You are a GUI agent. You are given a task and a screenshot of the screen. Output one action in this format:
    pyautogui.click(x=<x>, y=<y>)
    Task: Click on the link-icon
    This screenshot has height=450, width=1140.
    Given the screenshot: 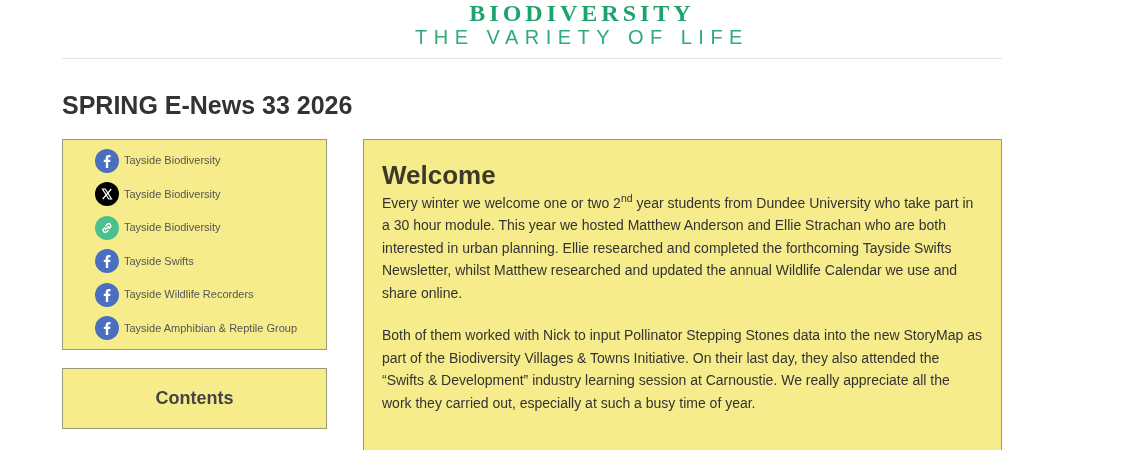 What is the action you would take?
    pyautogui.click(x=107, y=227)
    